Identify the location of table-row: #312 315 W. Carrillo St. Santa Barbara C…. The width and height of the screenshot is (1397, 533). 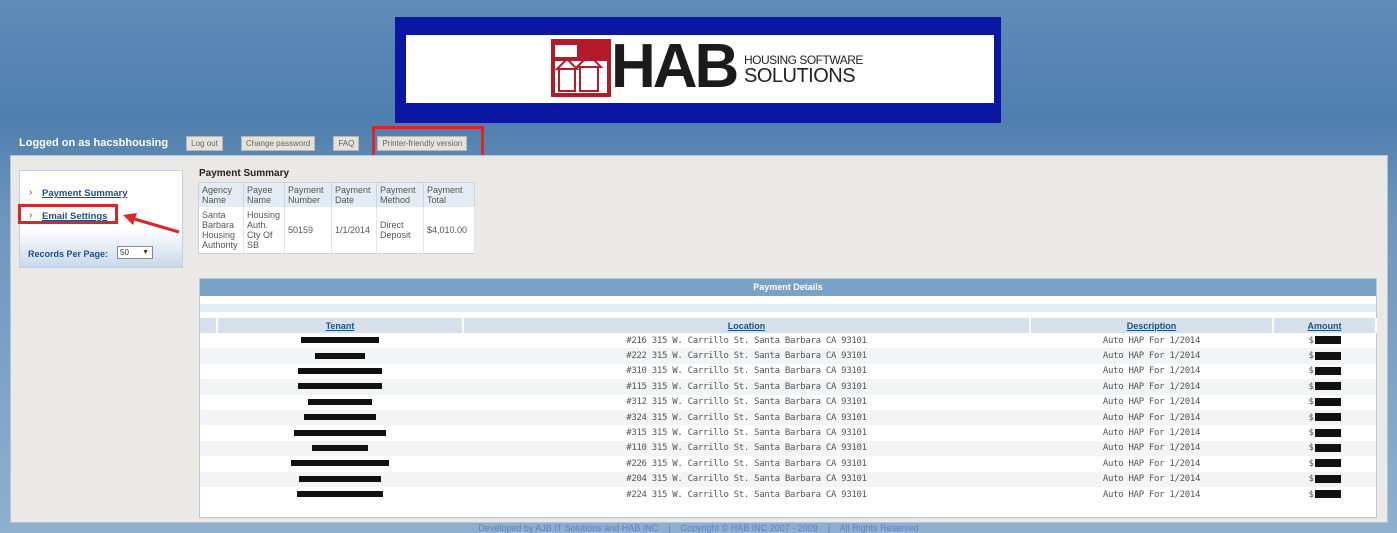
(788, 402).